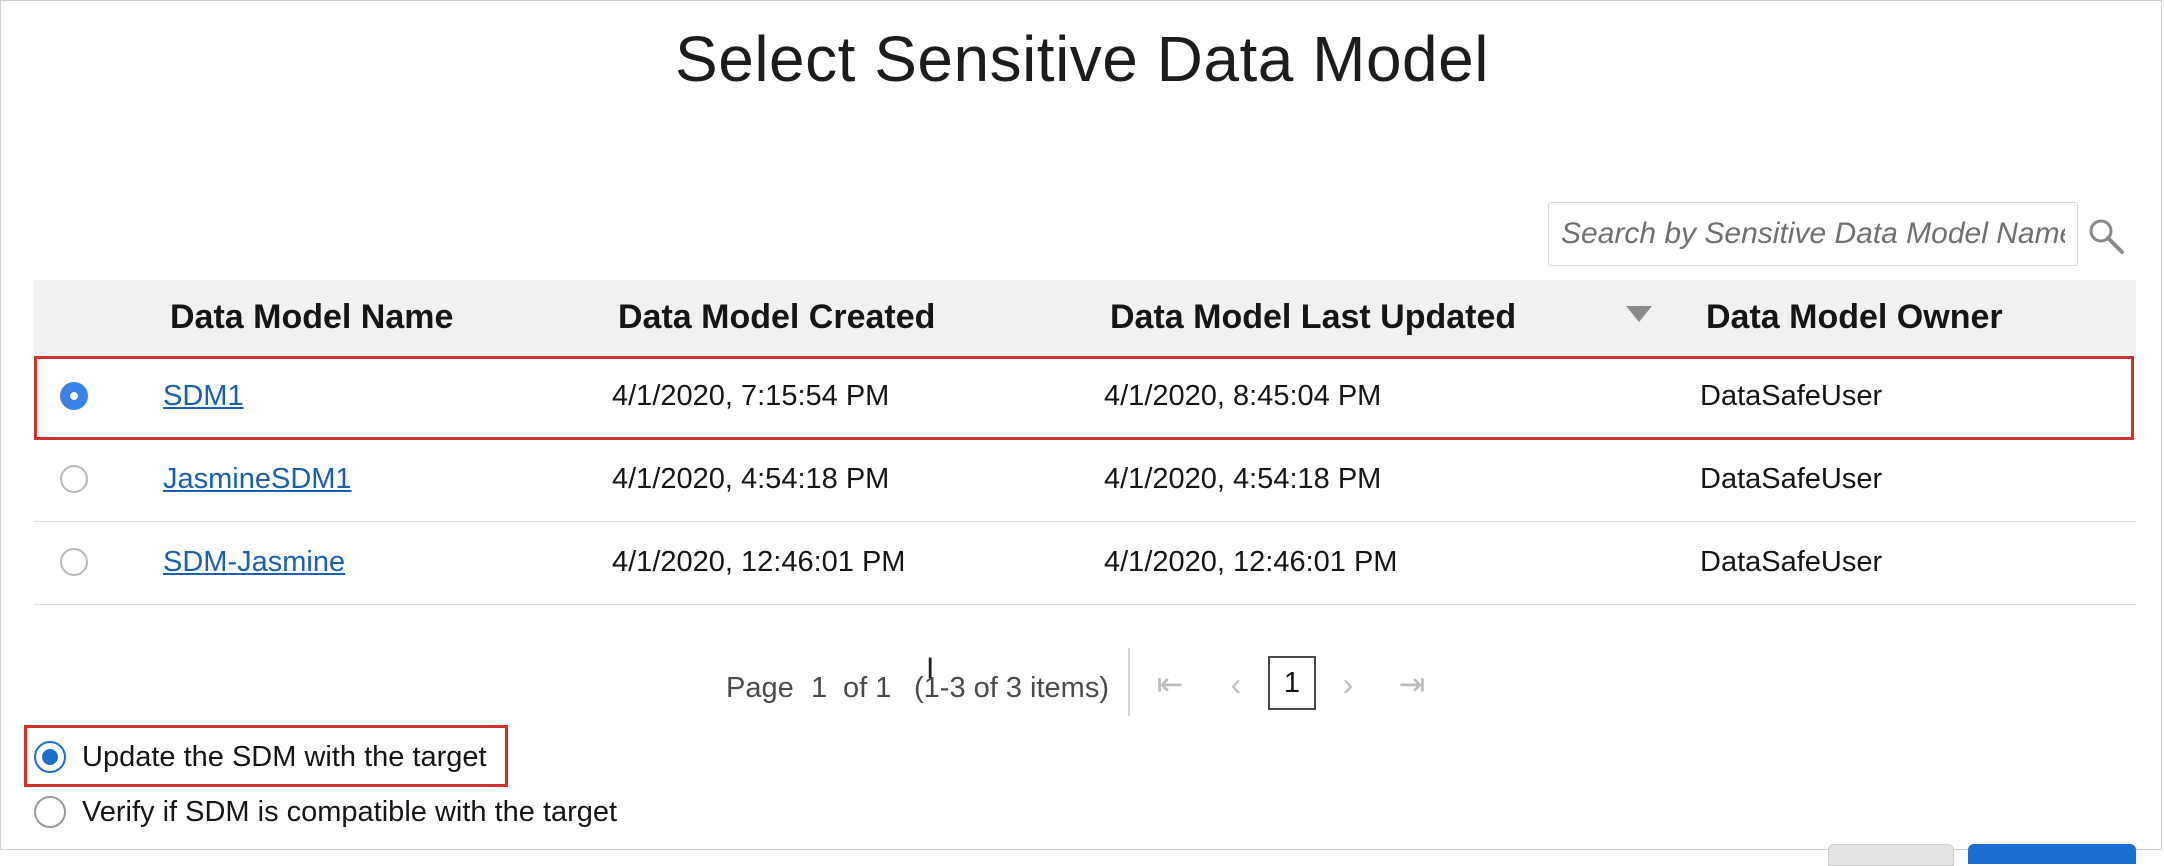 The width and height of the screenshot is (2164, 866). Describe the element at coordinates (74, 396) in the screenshot. I see `row-radio-selected` at that location.